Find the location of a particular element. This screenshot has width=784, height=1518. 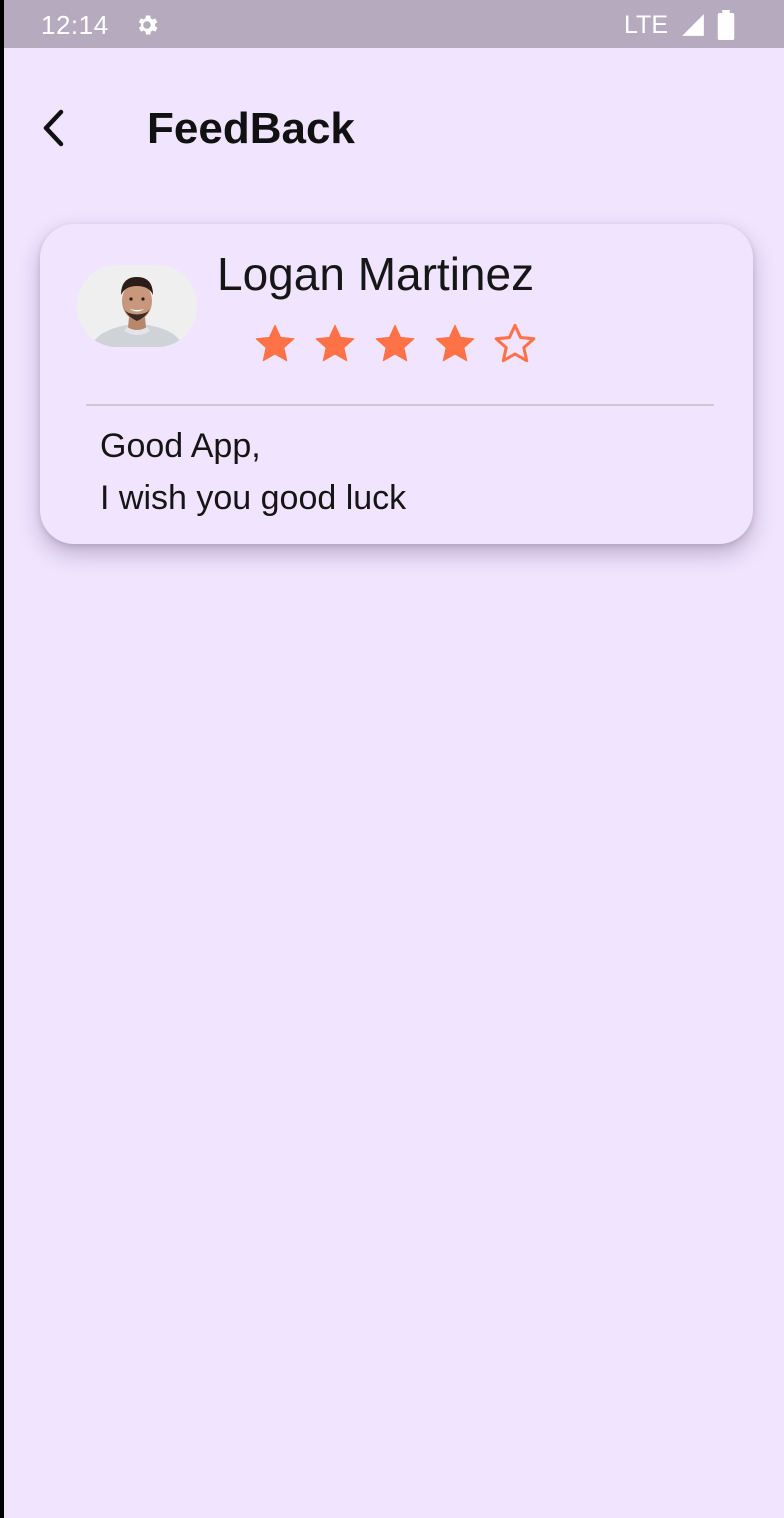

battery-icon is located at coordinates (726, 25).